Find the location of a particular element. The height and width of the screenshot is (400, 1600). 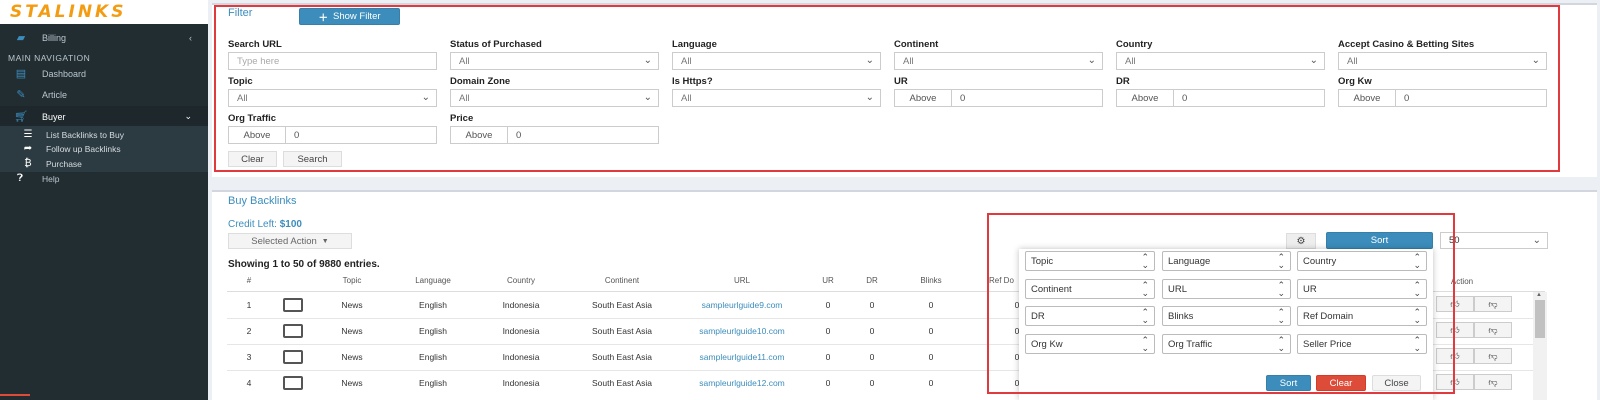

sort-close-button: Close is located at coordinates (1396, 383).